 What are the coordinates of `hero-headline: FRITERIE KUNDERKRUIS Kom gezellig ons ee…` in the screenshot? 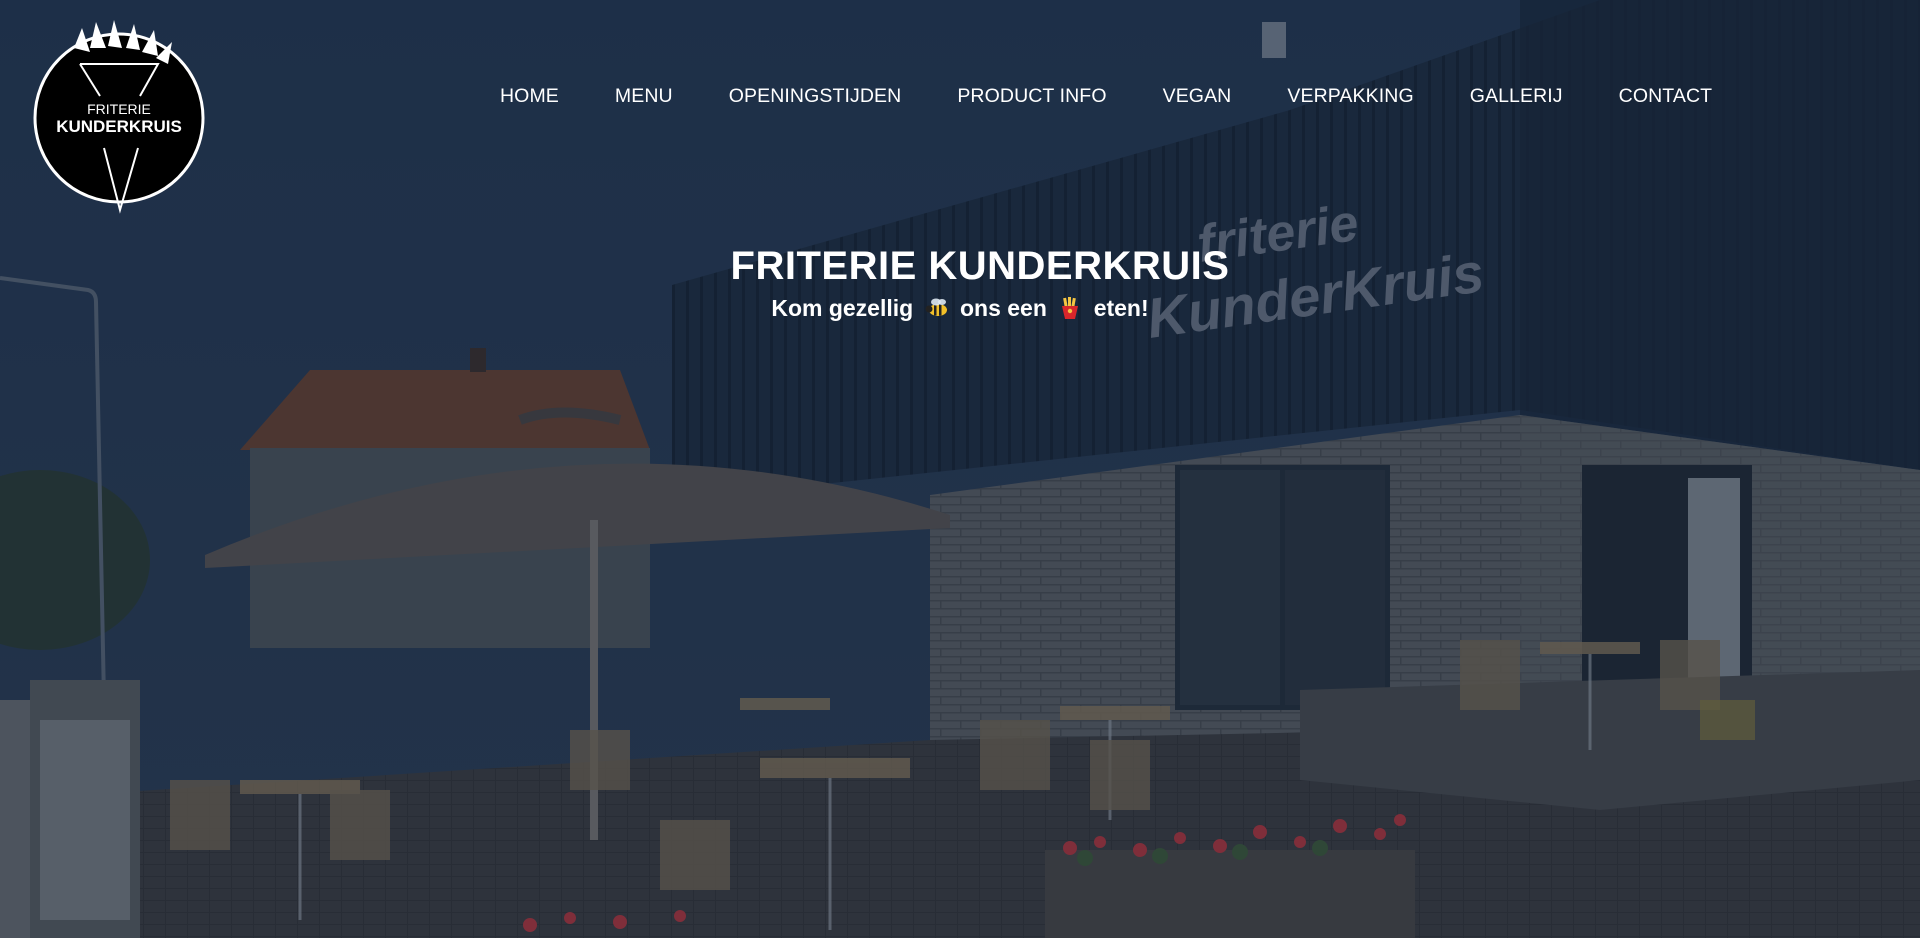 It's located at (960, 283).